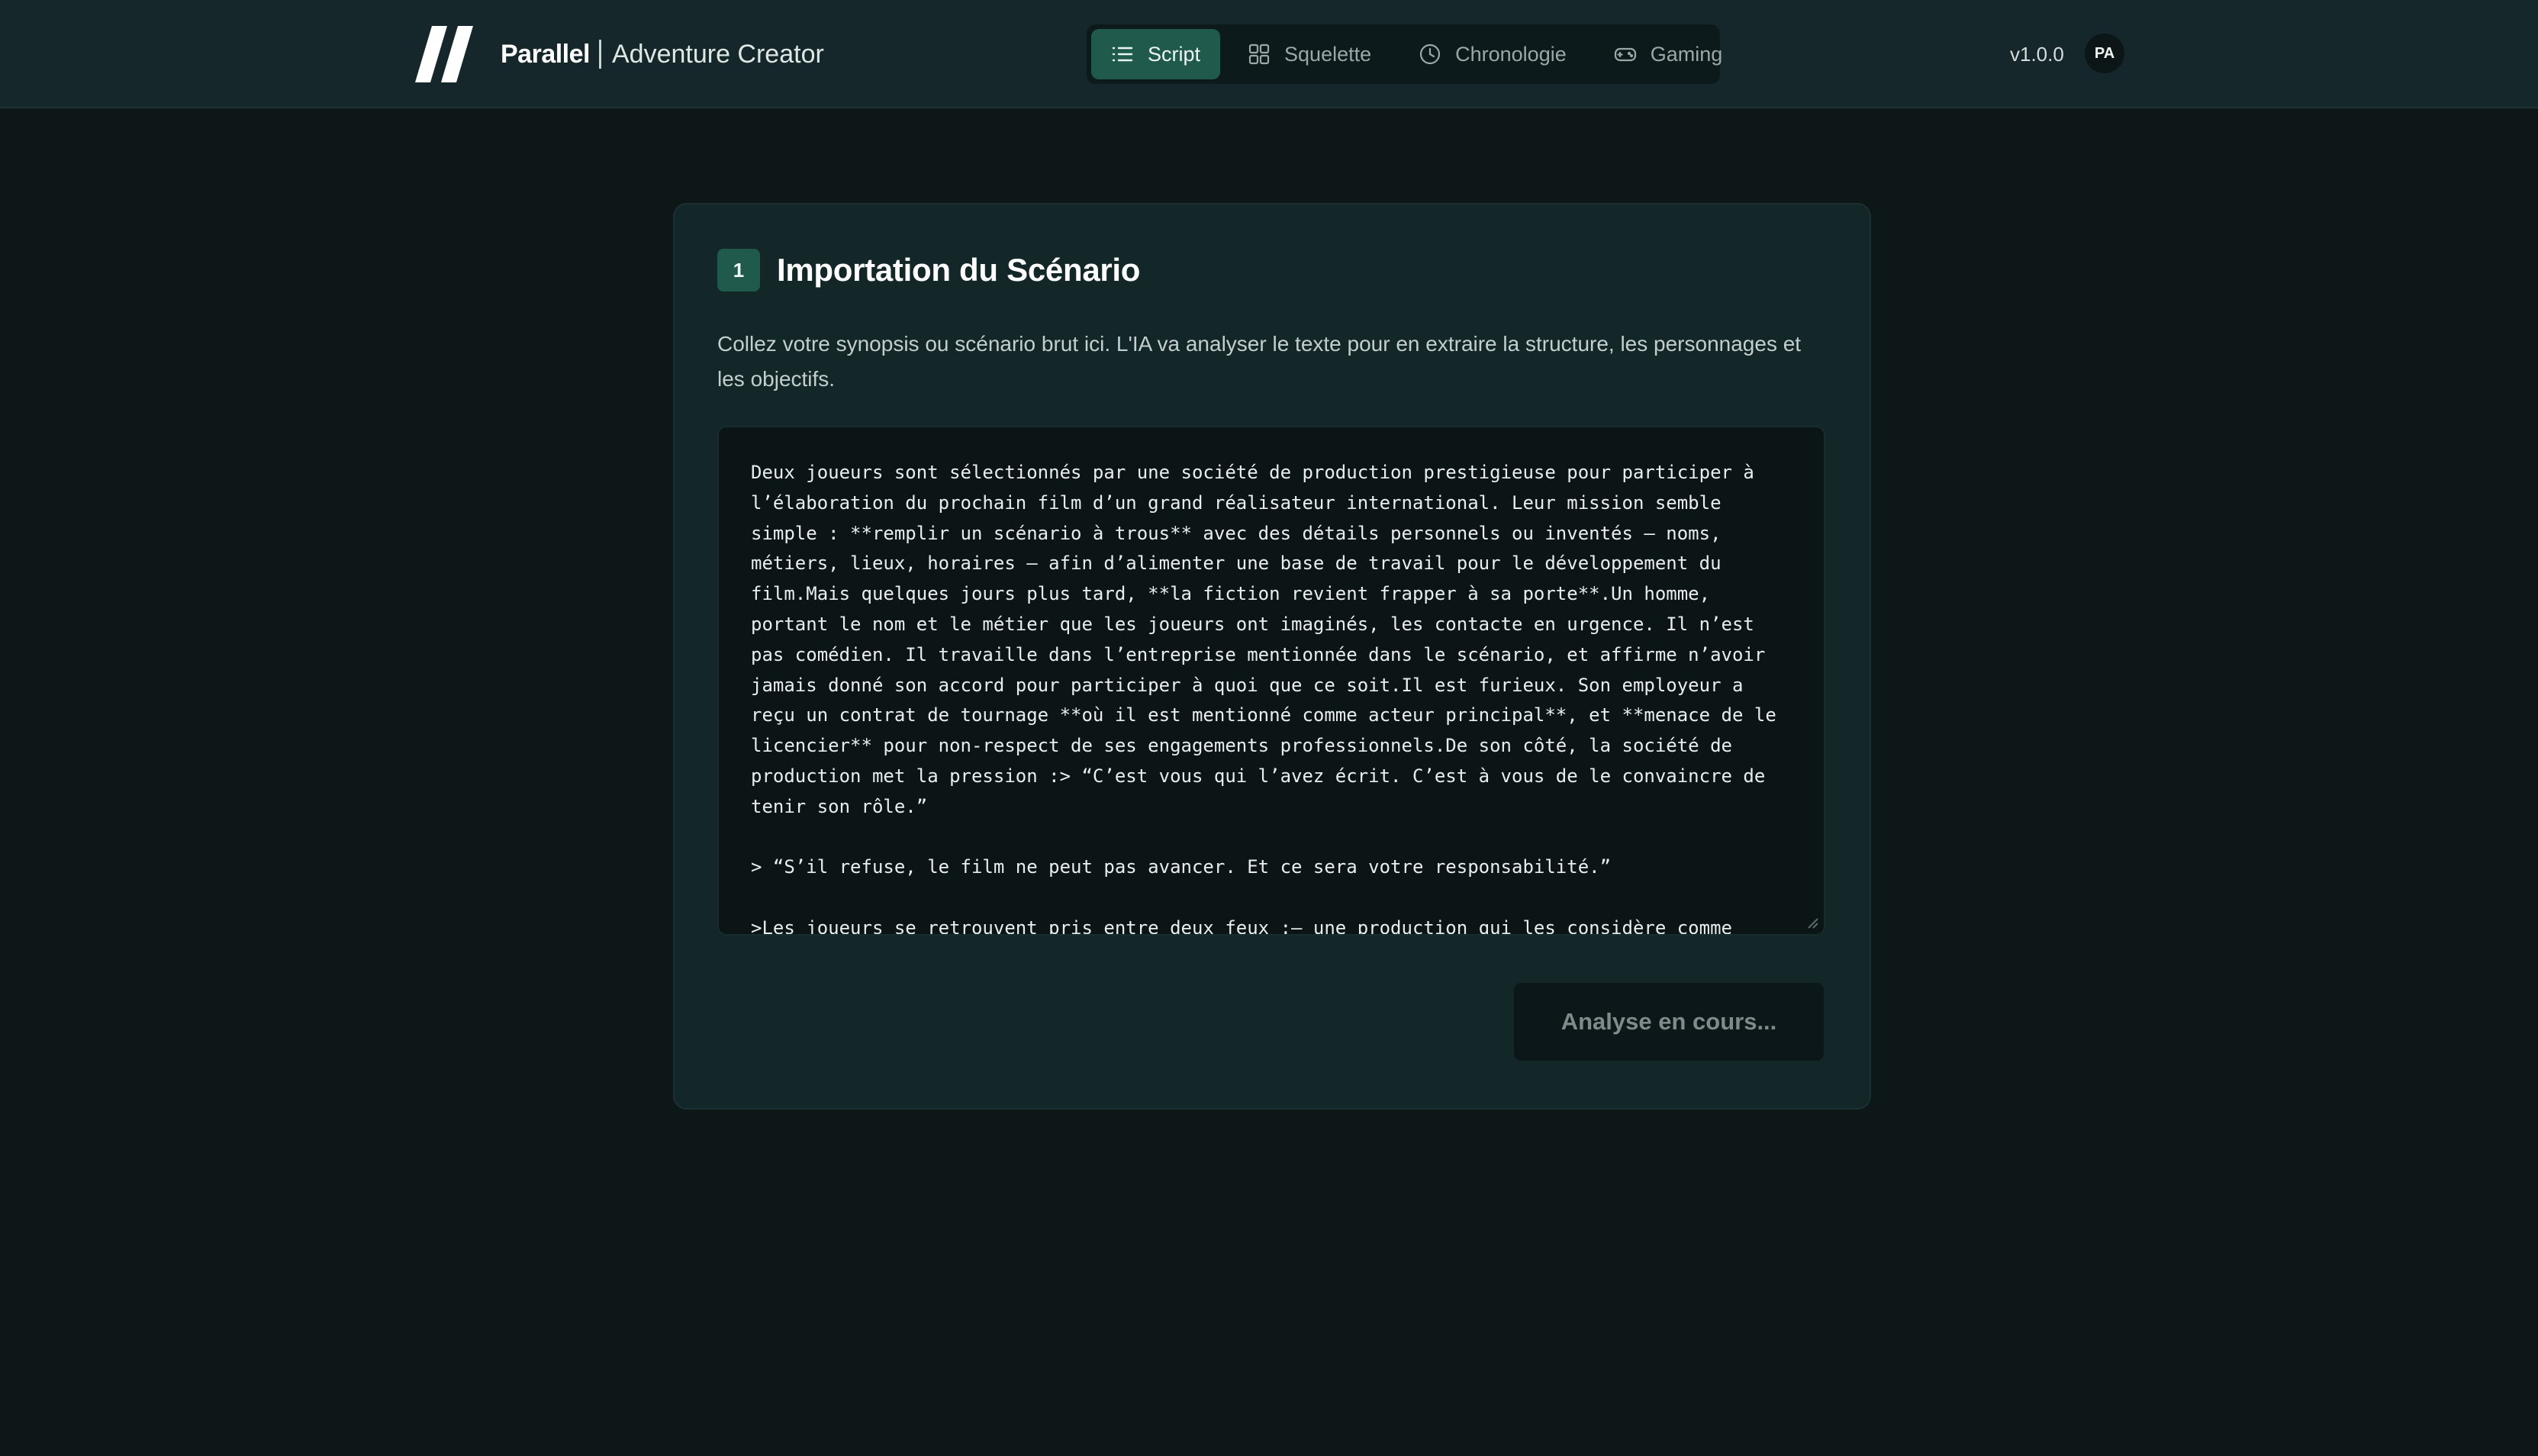 Image resolution: width=2538 pixels, height=1456 pixels. Describe the element at coordinates (1174, 54) in the screenshot. I see `tab-script-label: Script` at that location.